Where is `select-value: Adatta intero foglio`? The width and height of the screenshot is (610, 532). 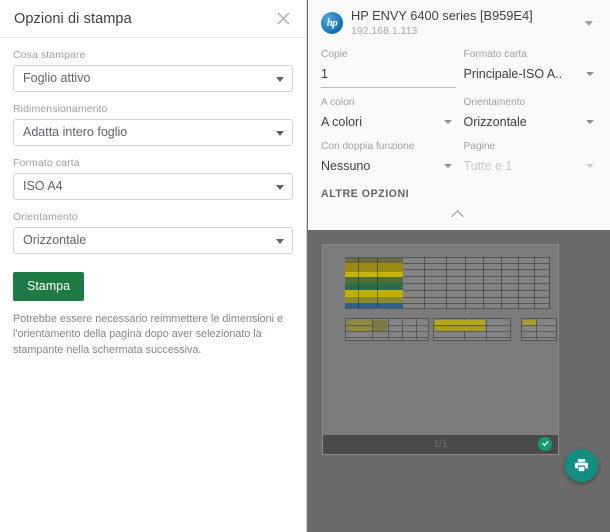
select-value: Adatta intero foglio is located at coordinates (75, 132).